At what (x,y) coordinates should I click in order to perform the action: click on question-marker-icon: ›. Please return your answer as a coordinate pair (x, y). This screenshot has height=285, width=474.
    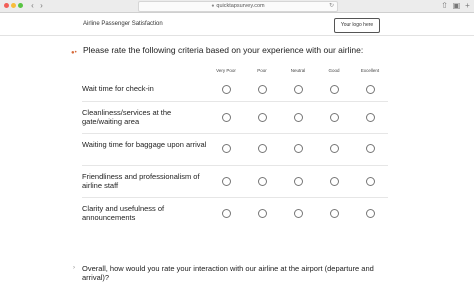
    Looking at the image, I should click on (74, 268).